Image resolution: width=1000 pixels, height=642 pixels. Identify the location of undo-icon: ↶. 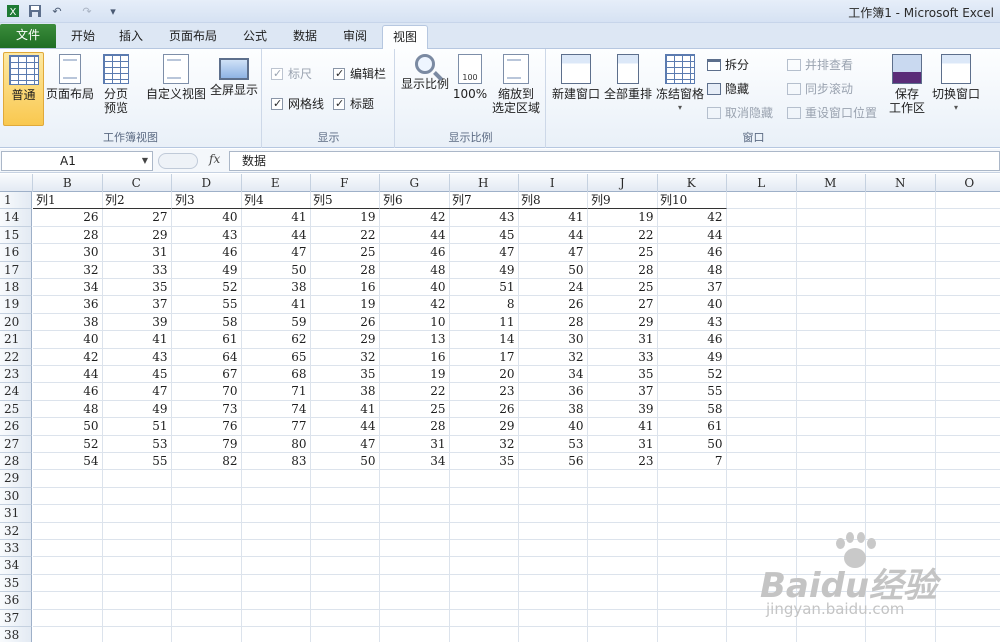
(57, 11).